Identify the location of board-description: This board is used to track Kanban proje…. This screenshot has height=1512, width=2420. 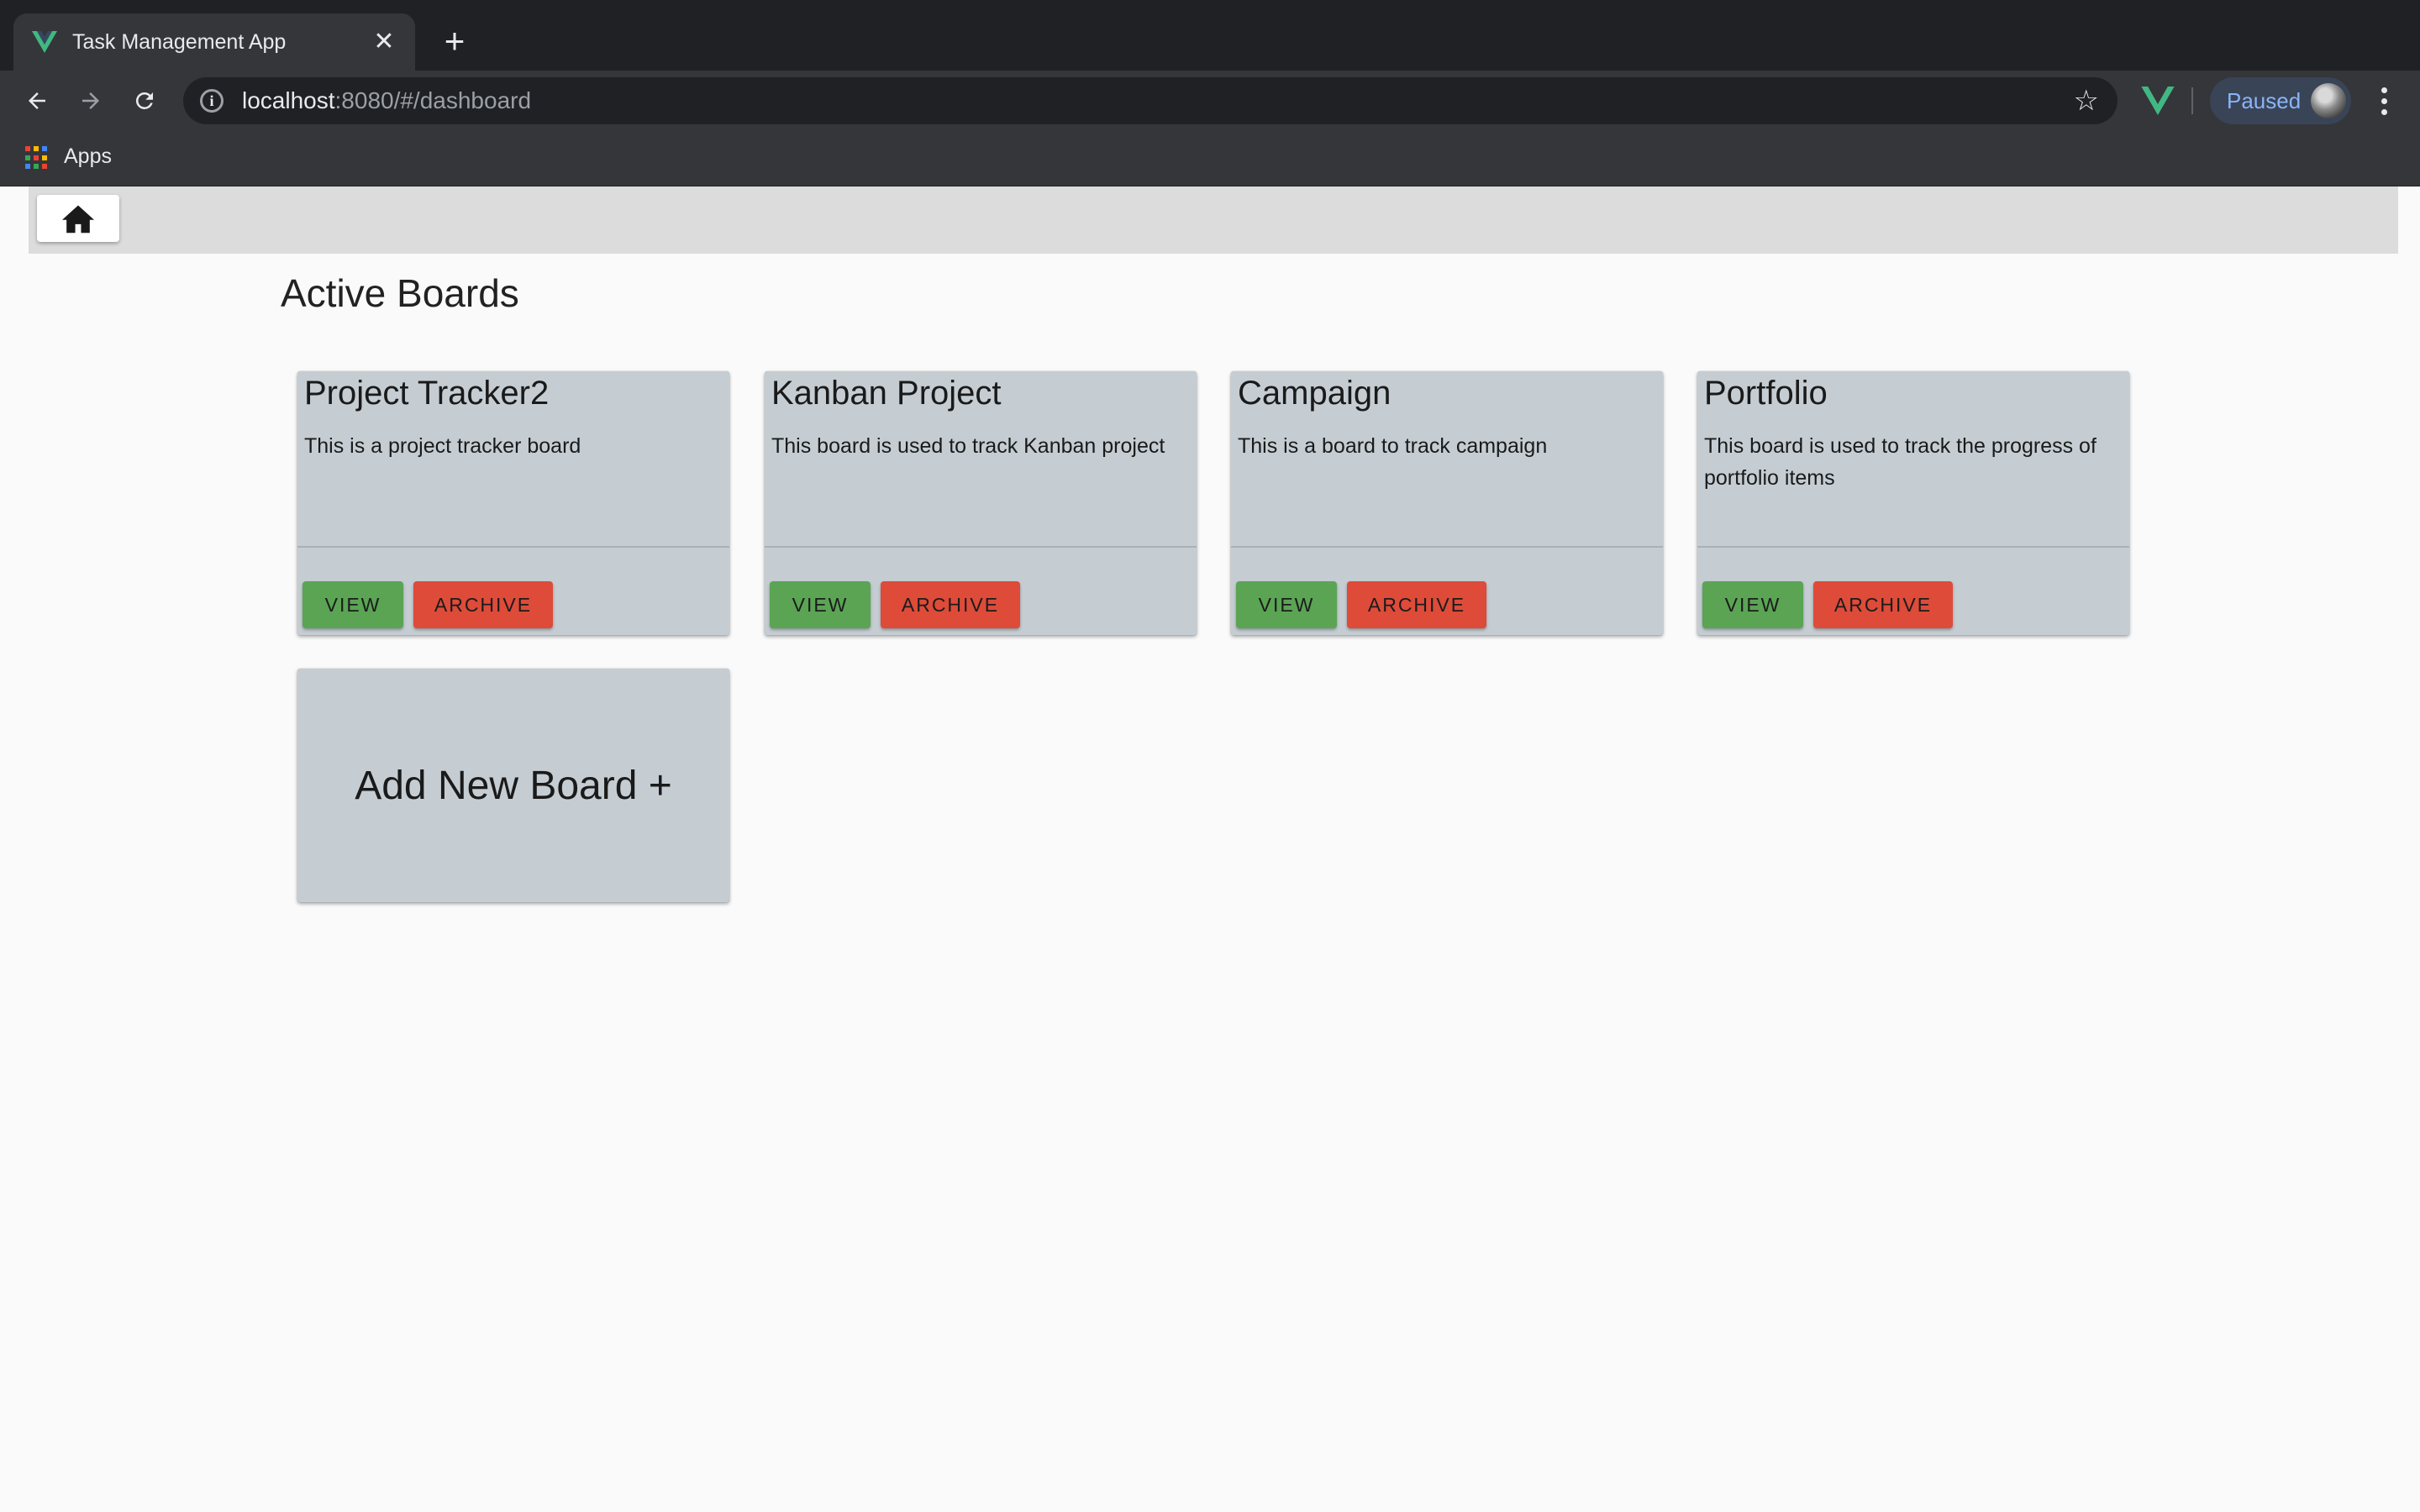
(968, 446).